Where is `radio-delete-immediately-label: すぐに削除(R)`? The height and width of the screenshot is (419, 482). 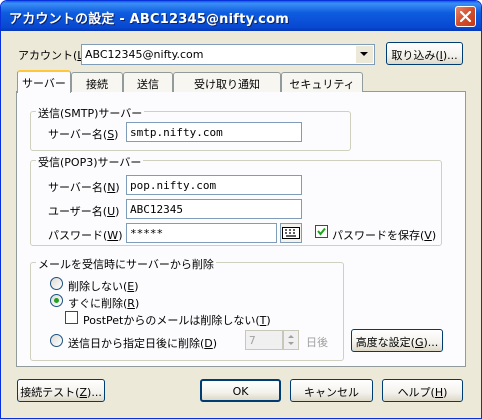
radio-delete-immediately-label: すぐに削除(R) is located at coordinates (103, 303).